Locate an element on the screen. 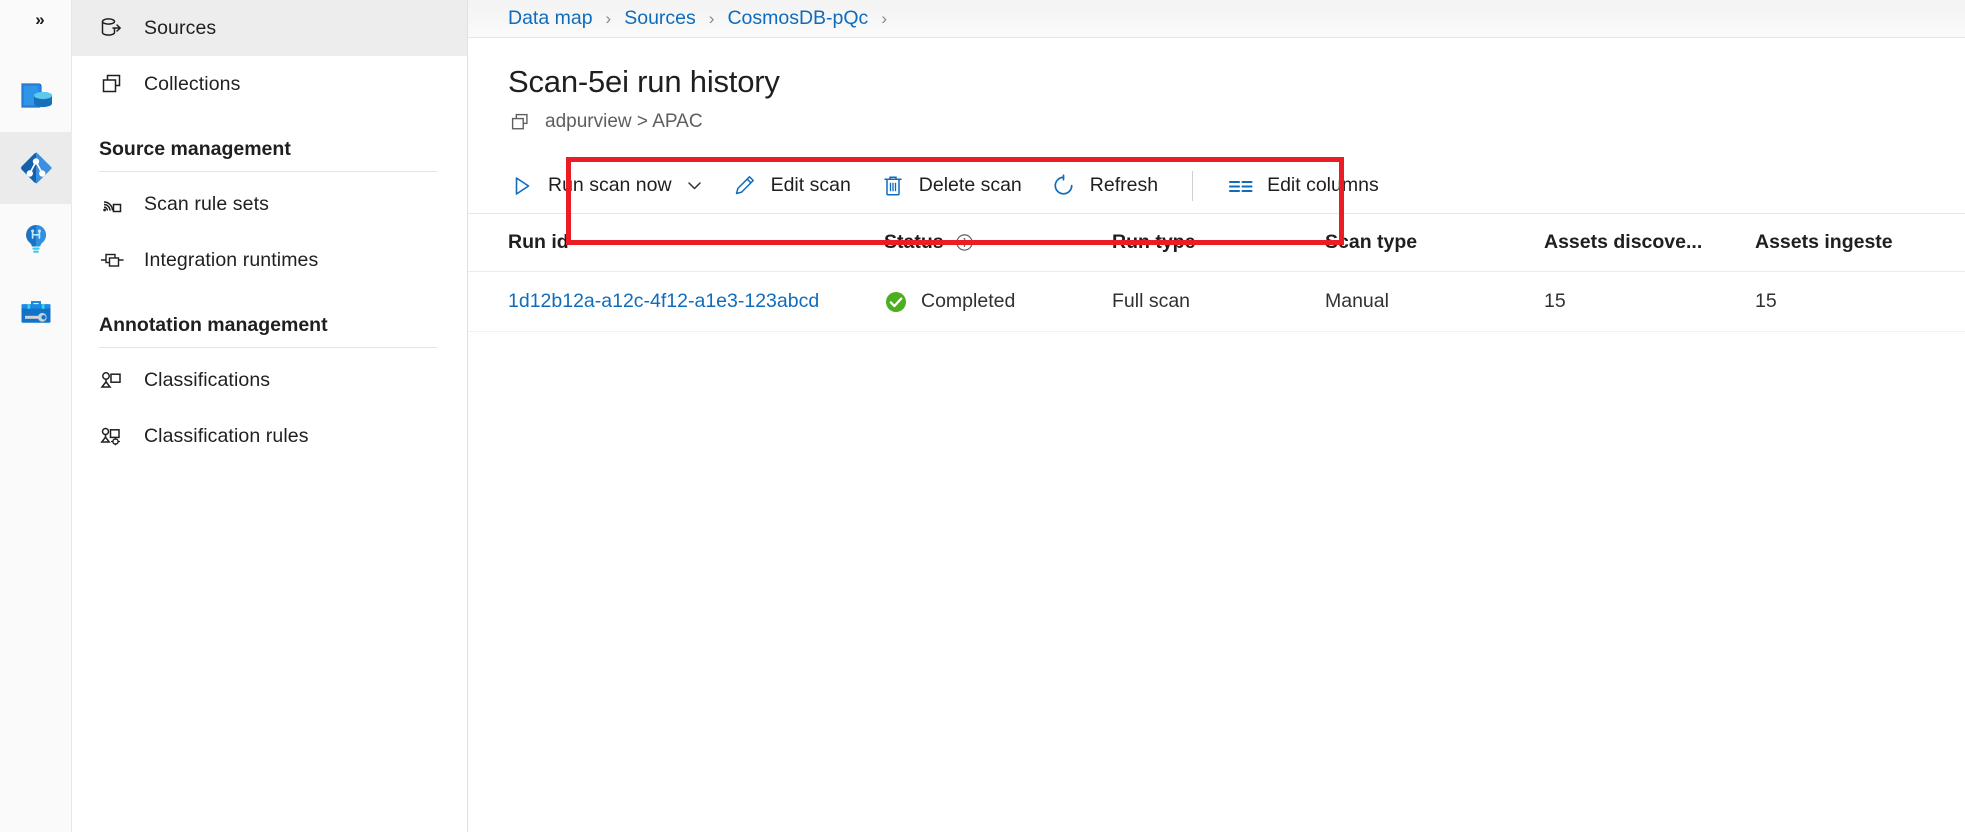  collapse-sidebar-button: » is located at coordinates (40, 20).